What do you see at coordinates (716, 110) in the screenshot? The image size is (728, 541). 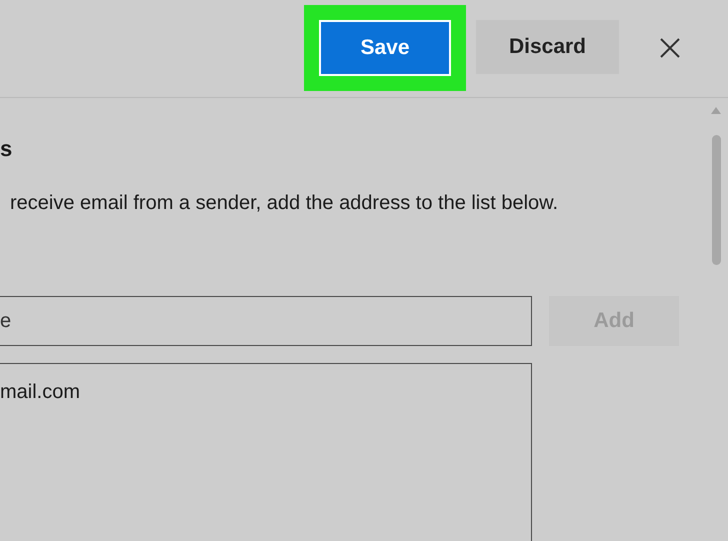 I see `scroll-up-icon` at bounding box center [716, 110].